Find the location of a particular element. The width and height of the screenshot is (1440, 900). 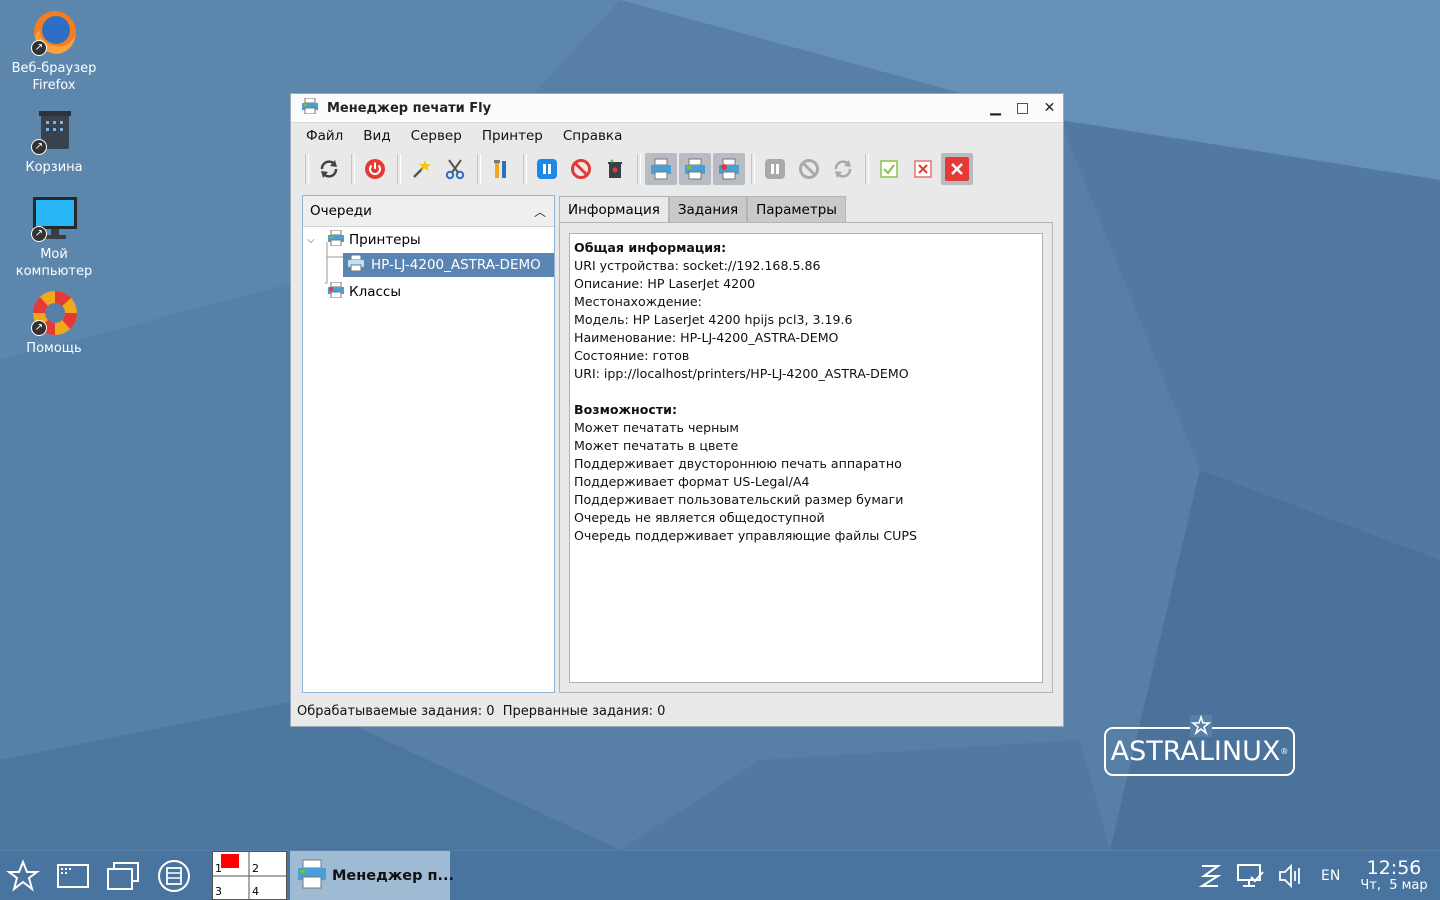

tab-parameters: Параметры is located at coordinates (796, 209).